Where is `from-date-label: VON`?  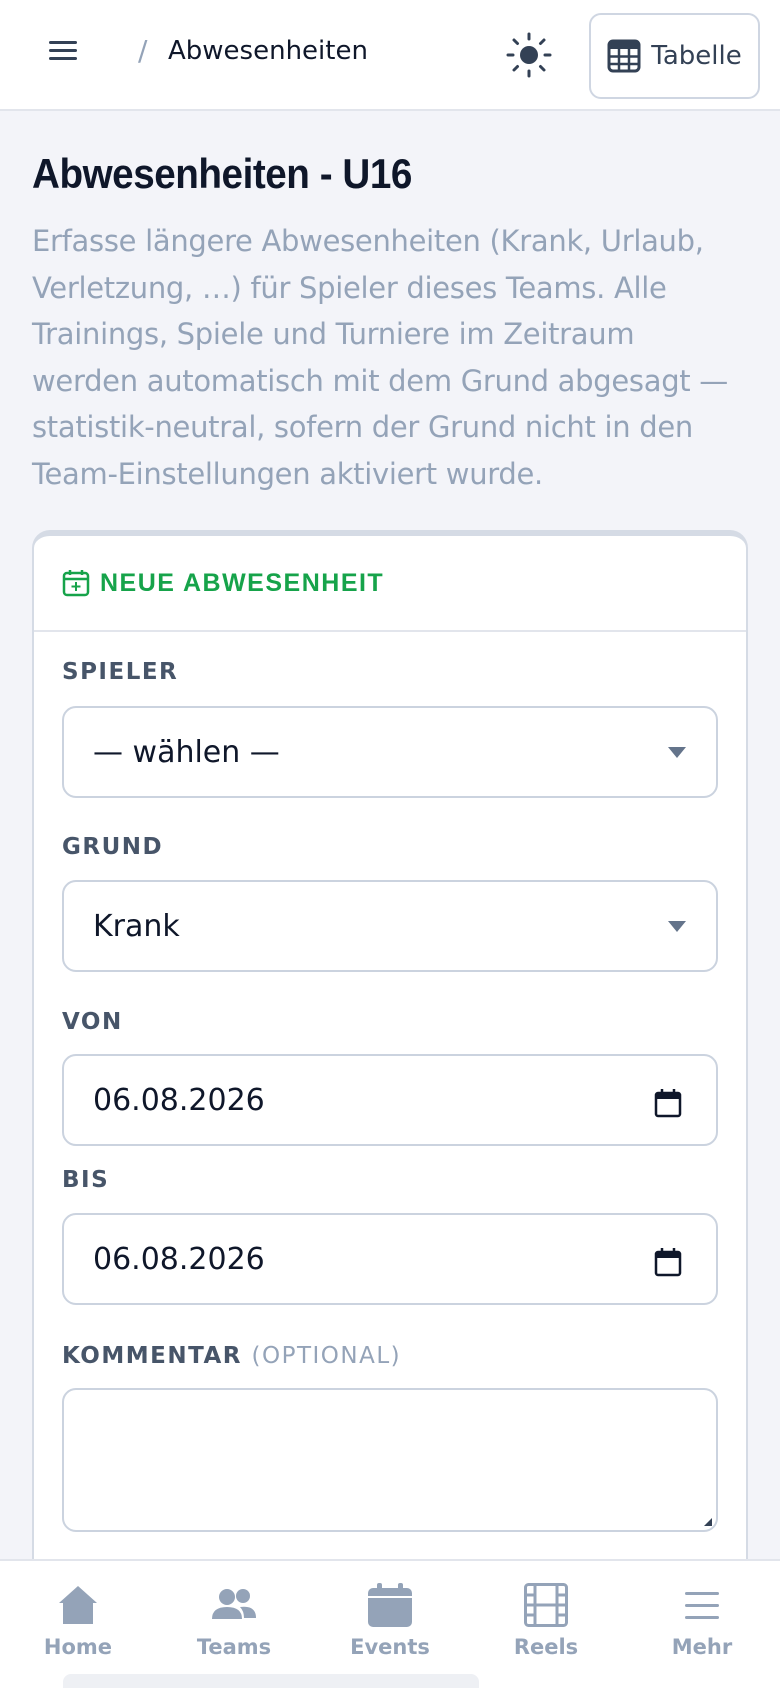
from-date-label: VON is located at coordinates (92, 1022).